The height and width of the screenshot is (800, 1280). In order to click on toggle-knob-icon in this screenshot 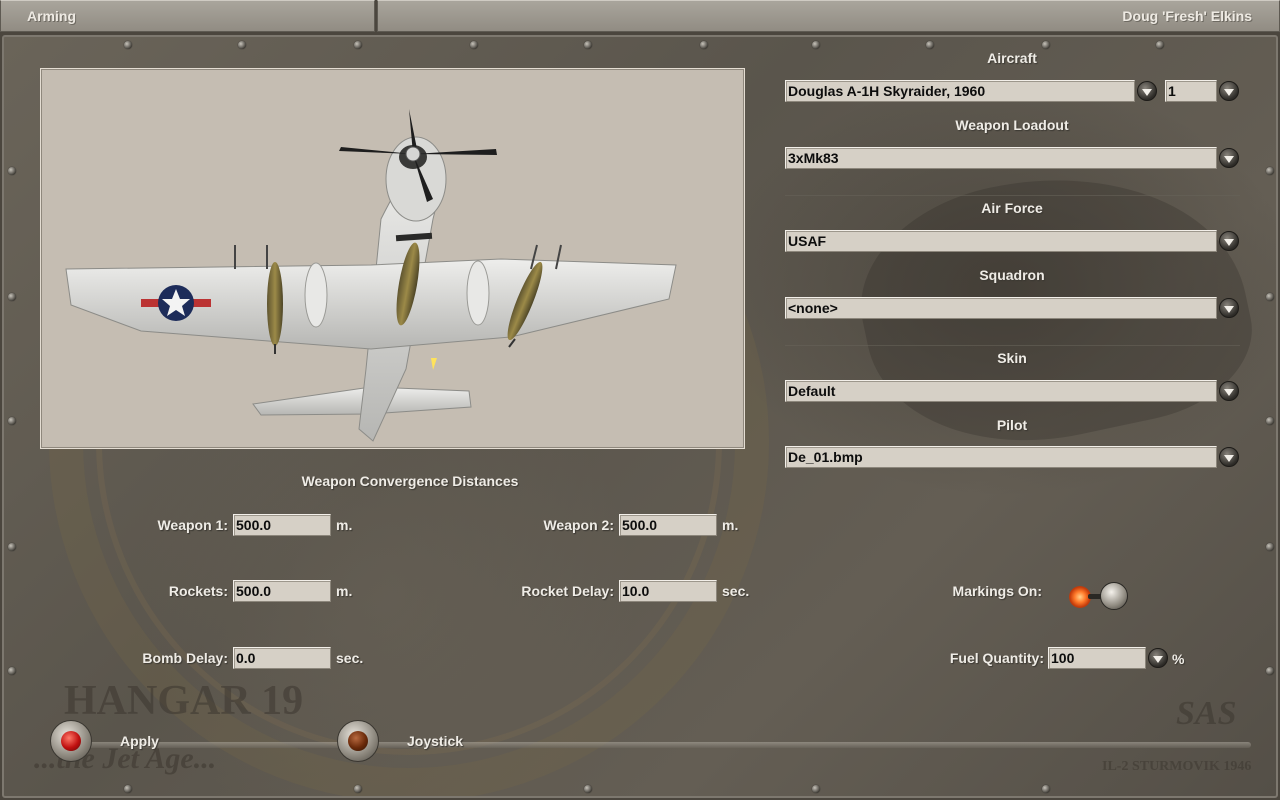, I will do `click(1114, 596)`.